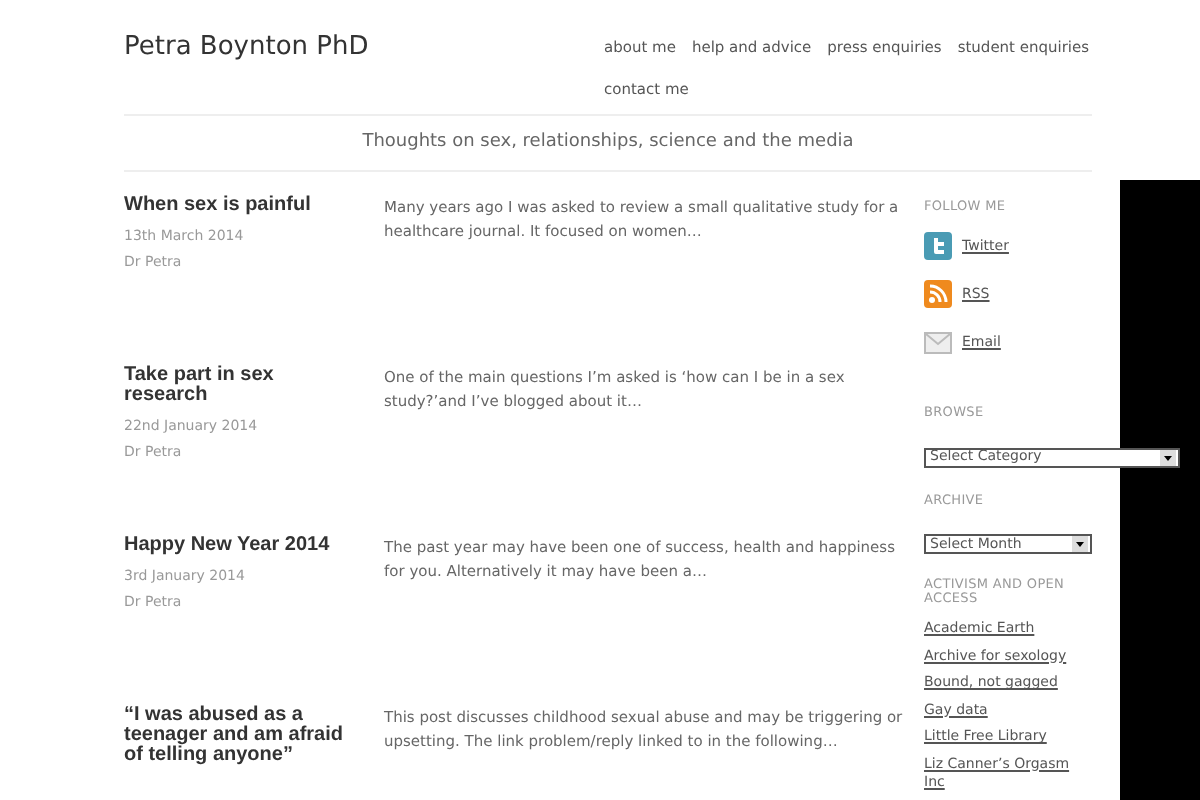 The height and width of the screenshot is (800, 1200). Describe the element at coordinates (938, 245) in the screenshot. I see `twitter-icon` at that location.